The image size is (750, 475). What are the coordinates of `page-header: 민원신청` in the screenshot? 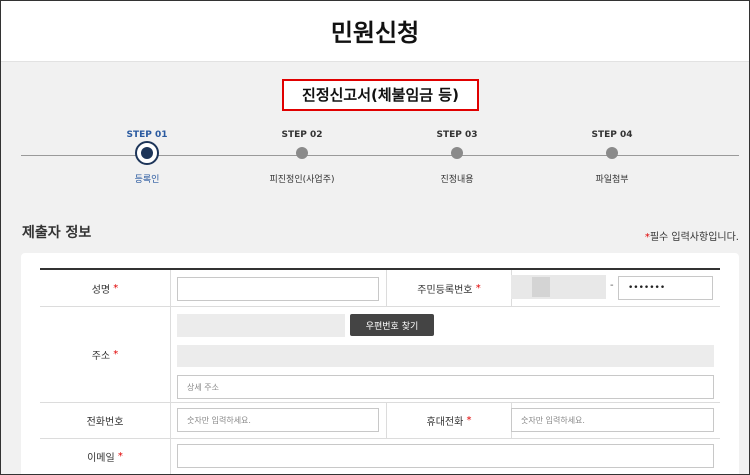 It's located at (375, 31).